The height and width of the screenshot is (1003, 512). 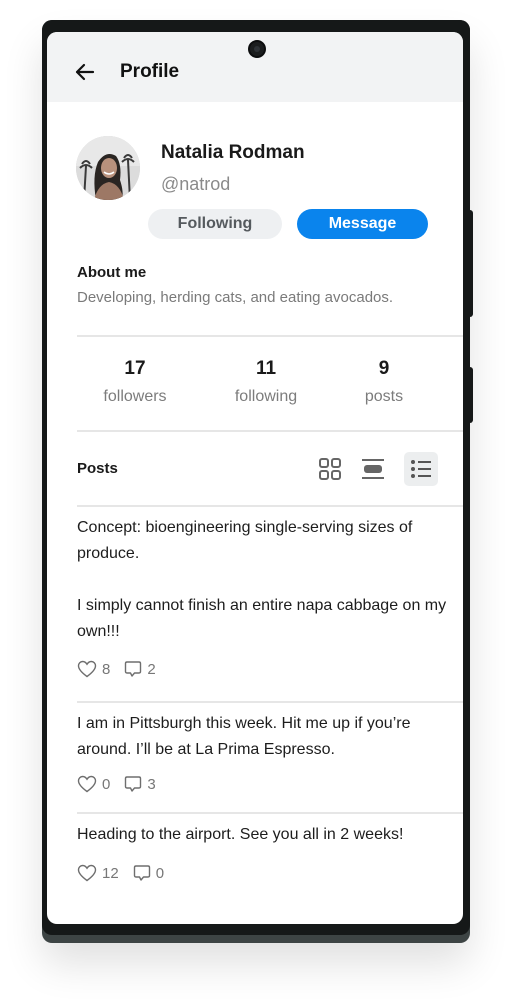 I want to click on comment-button: 3, so click(x=140, y=784).